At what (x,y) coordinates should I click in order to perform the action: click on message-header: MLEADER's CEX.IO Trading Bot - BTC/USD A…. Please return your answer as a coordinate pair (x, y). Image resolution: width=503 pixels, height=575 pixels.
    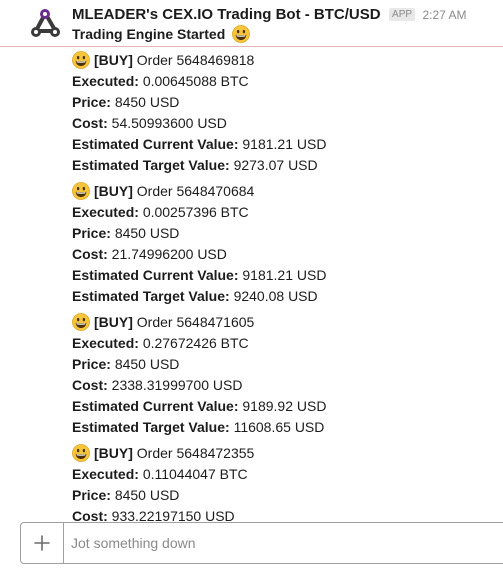
    Looking at the image, I should click on (251, 24).